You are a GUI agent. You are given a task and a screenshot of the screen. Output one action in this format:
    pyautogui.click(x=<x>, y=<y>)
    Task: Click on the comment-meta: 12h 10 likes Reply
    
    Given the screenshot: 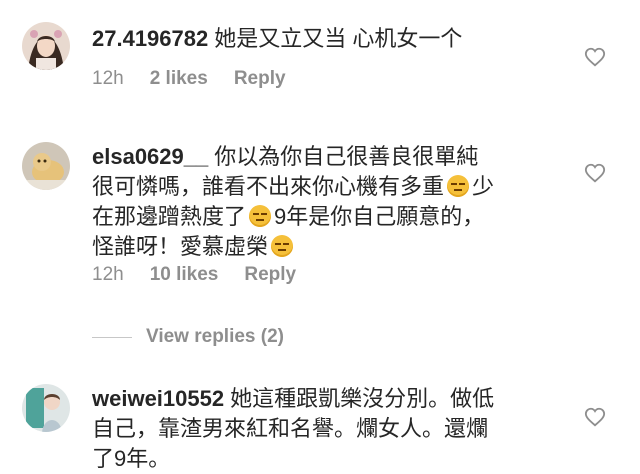 What is the action you would take?
    pyautogui.click(x=207, y=275)
    